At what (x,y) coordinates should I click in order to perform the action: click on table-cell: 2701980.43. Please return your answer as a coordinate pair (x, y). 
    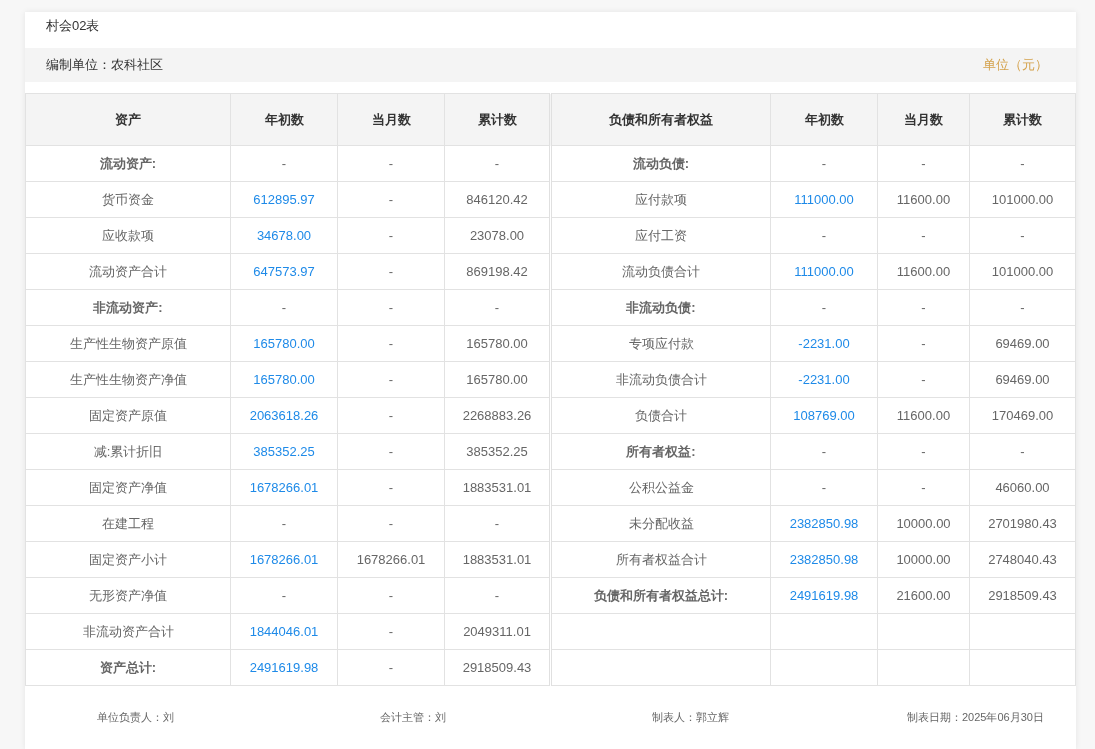
    Looking at the image, I should click on (1022, 523).